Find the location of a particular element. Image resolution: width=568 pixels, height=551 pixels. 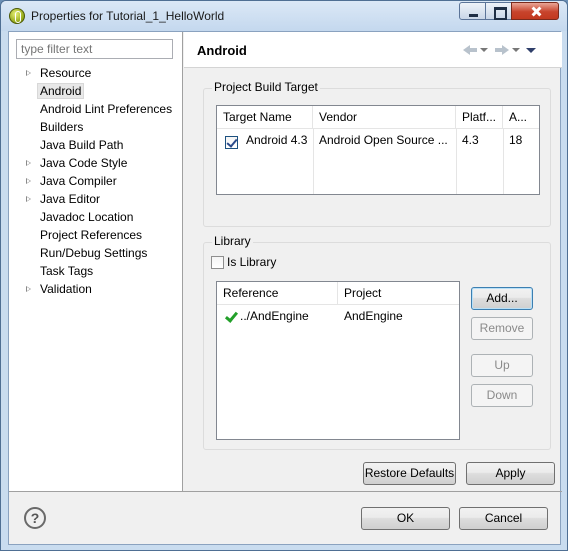

library-table-header: Reference Project is located at coordinates (338, 293).